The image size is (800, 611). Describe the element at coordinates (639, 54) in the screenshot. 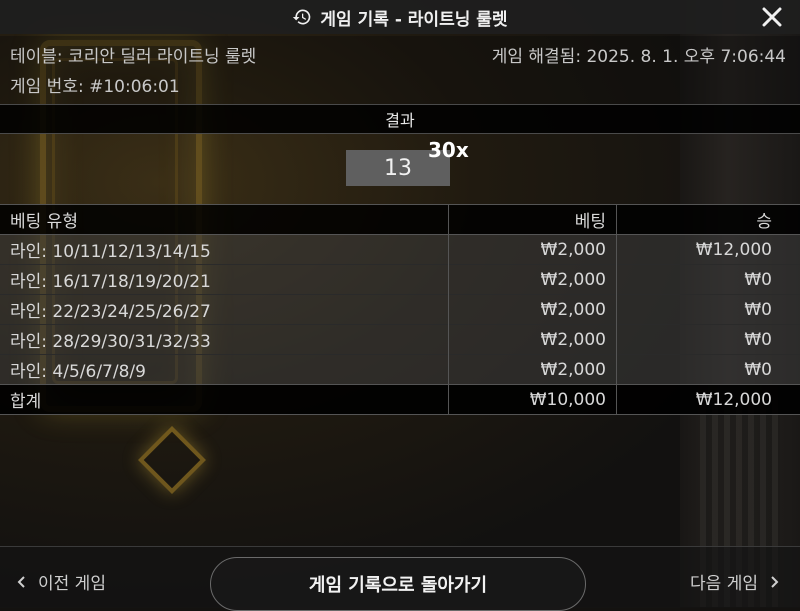

I see `game-resolved-time: 게임 해결됨: 2025. 8. 1. 오후 7:06:44` at that location.